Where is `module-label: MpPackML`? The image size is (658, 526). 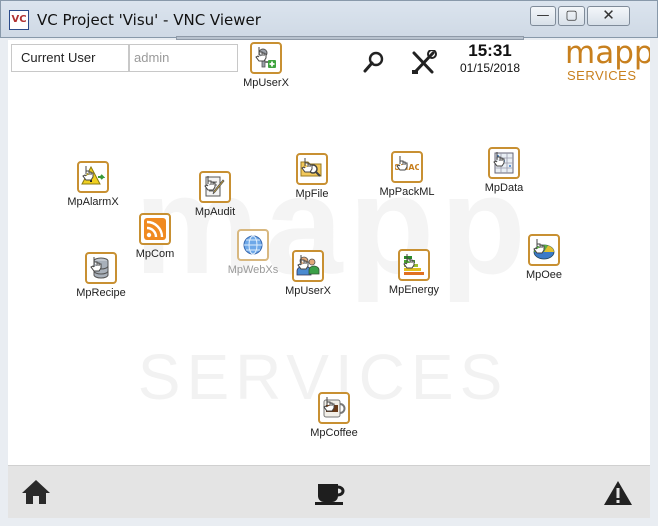 module-label: MpPackML is located at coordinates (407, 192).